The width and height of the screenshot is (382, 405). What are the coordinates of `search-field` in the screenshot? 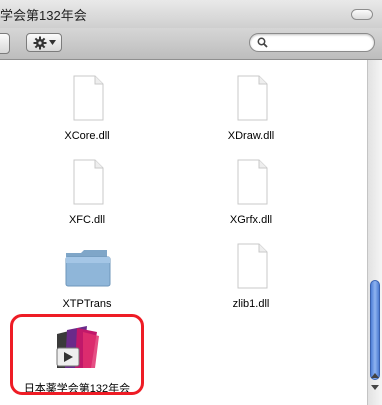 It's located at (312, 42).